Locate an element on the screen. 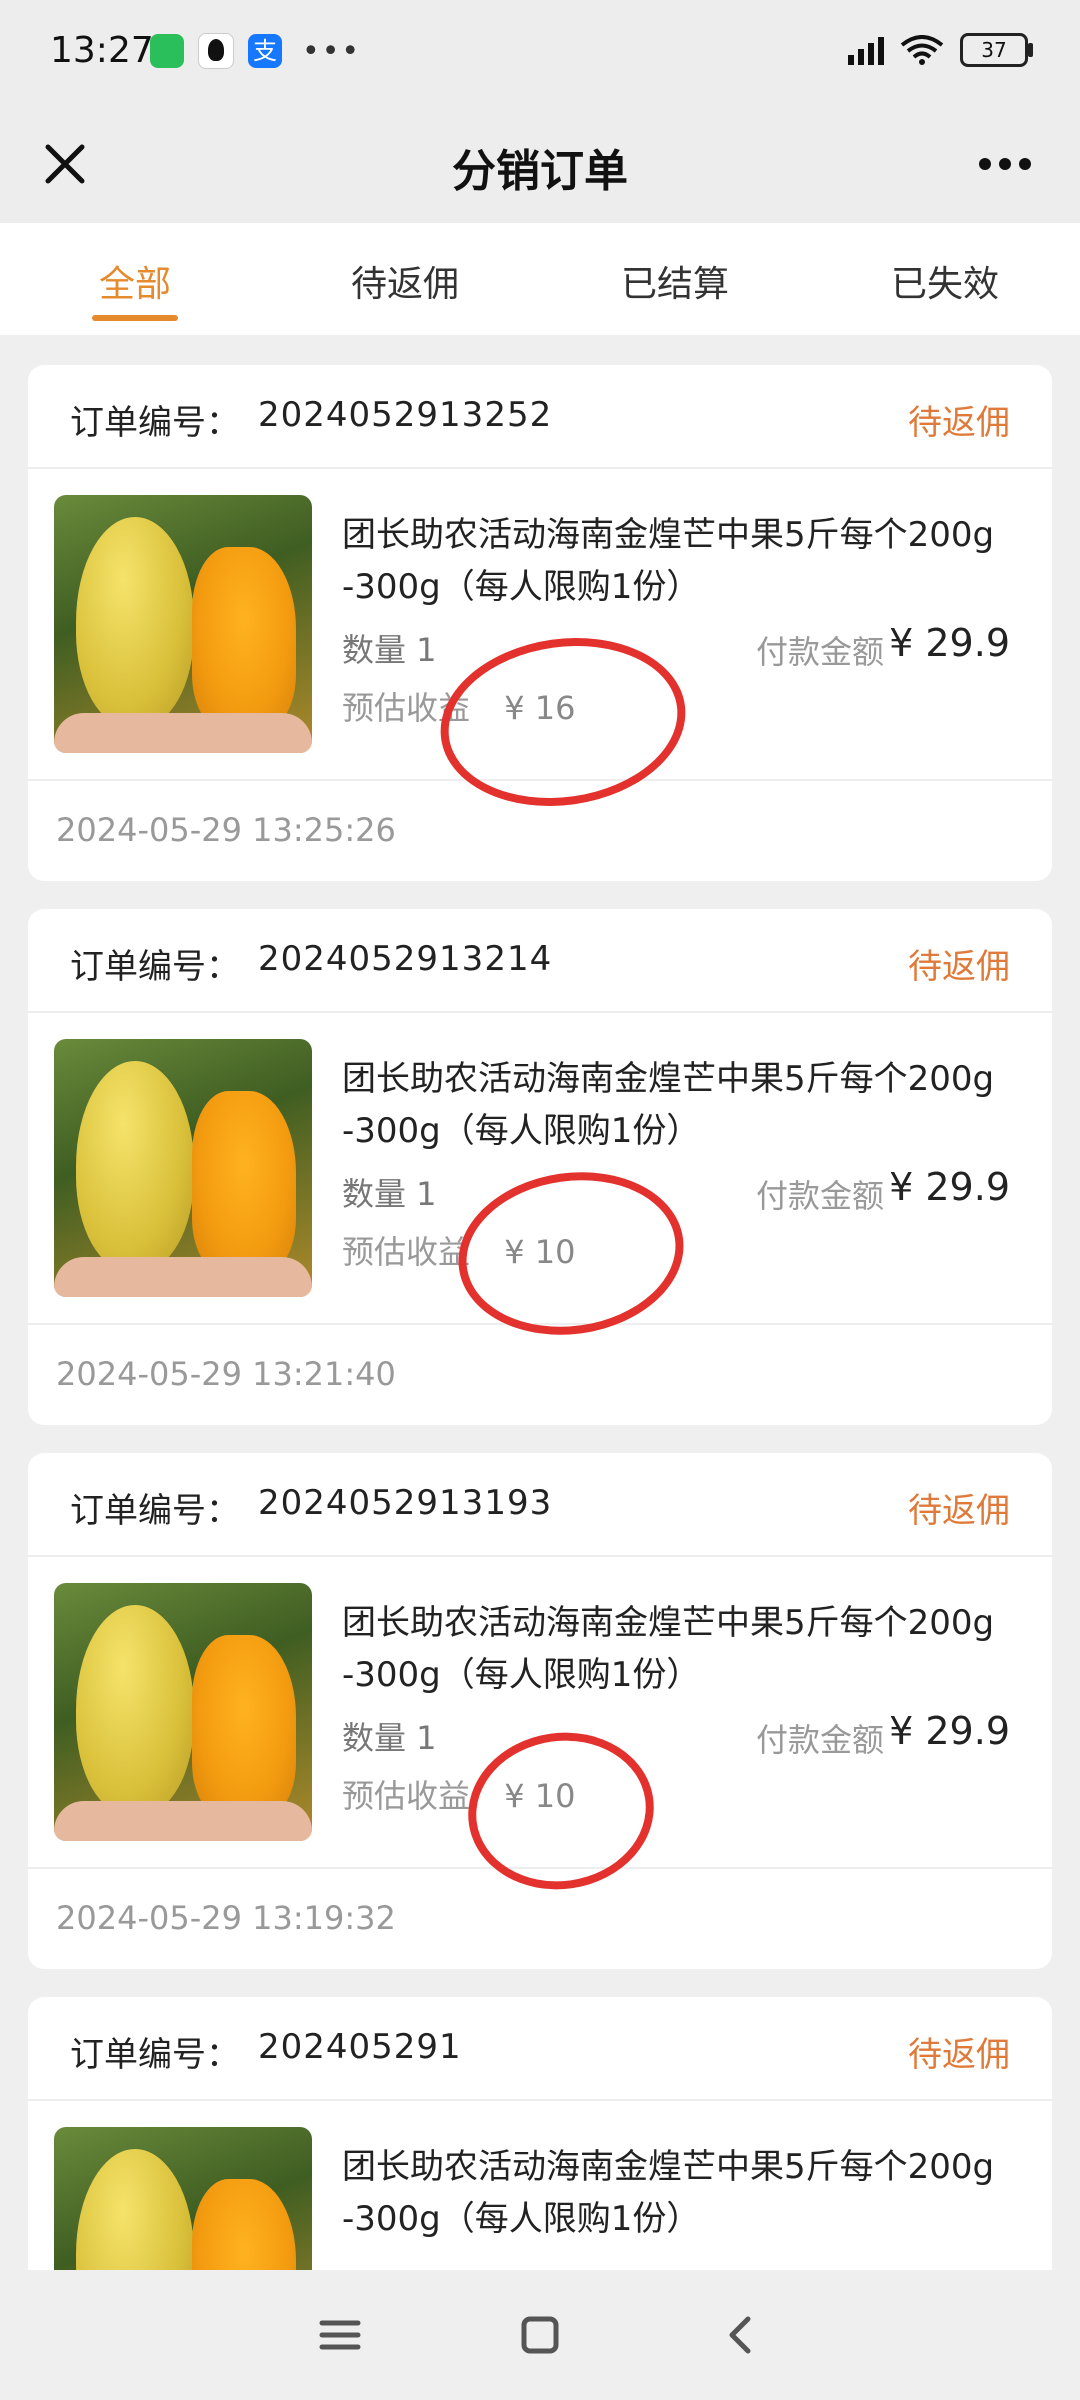 This screenshot has height=2400, width=1080. menu-icon is located at coordinates (340, 2335).